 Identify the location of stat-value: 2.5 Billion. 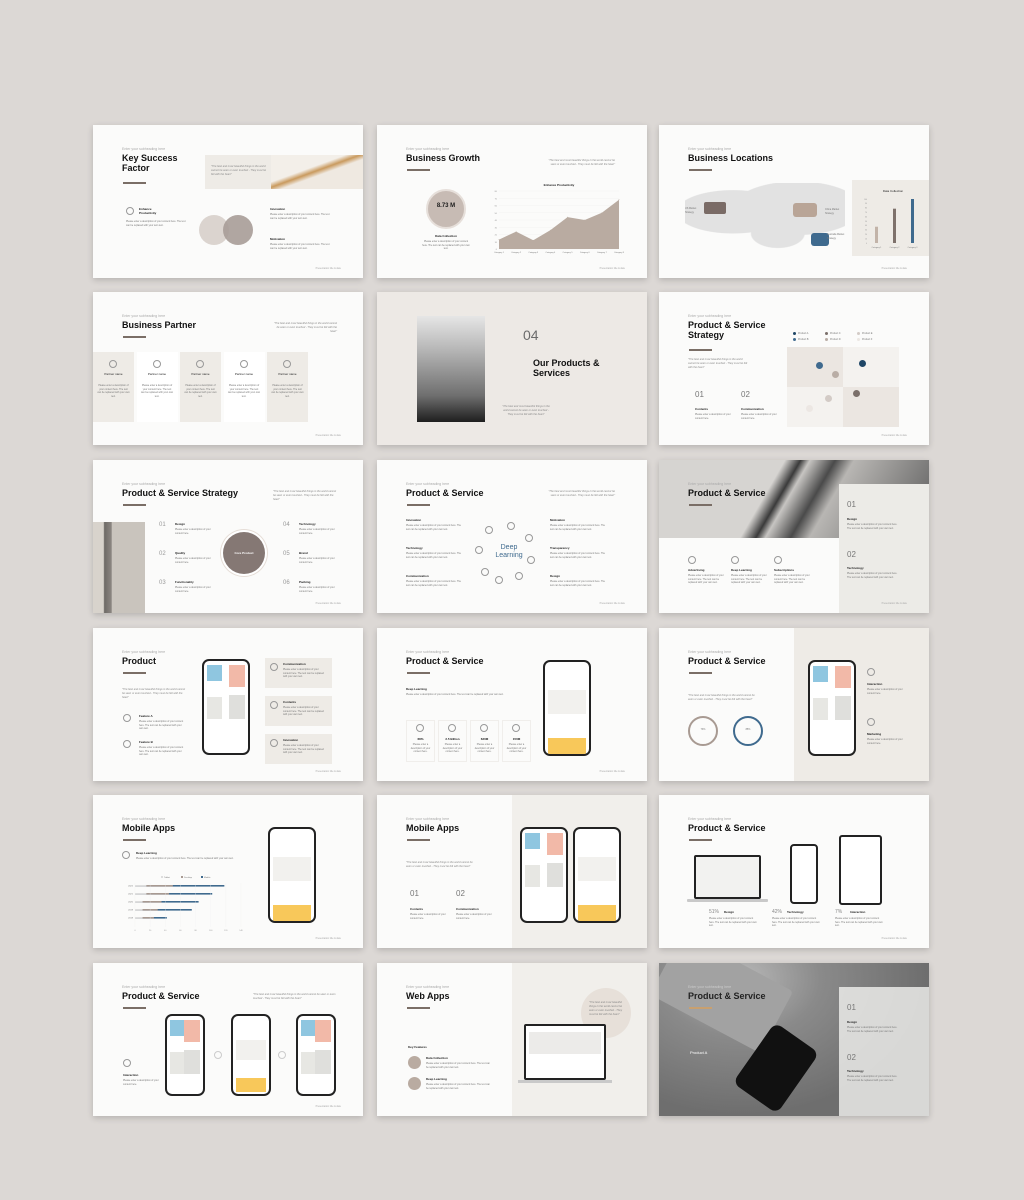
(452, 739).